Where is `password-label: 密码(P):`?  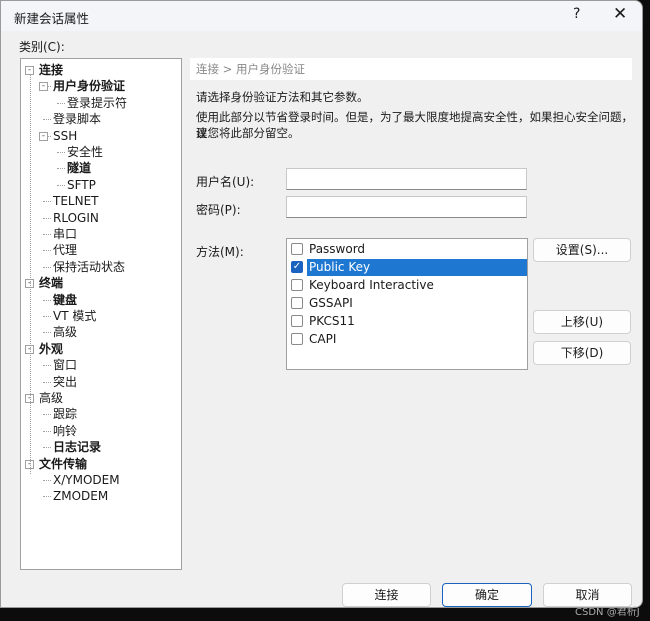
password-label: 密码(P): is located at coordinates (218, 210).